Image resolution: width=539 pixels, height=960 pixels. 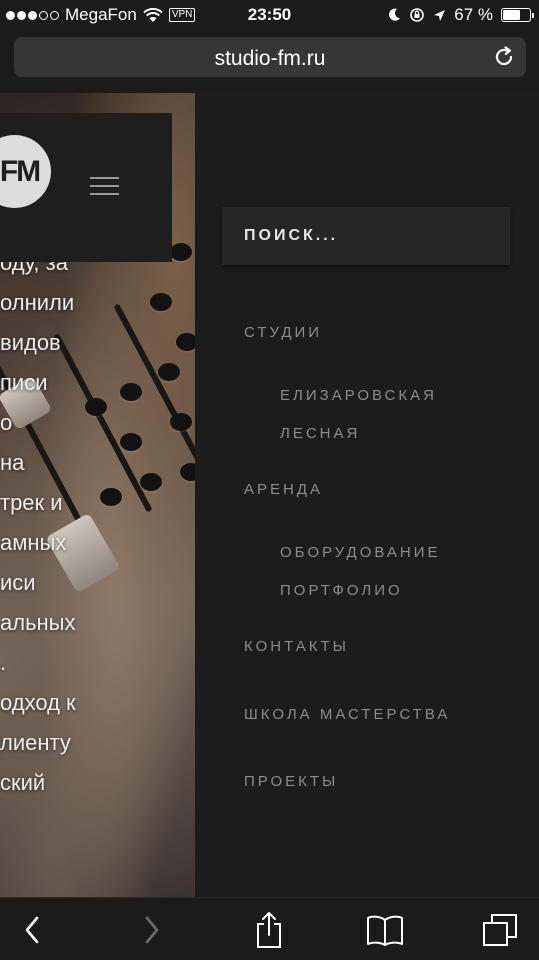 I want to click on intro-line: видов, so click(x=30, y=342).